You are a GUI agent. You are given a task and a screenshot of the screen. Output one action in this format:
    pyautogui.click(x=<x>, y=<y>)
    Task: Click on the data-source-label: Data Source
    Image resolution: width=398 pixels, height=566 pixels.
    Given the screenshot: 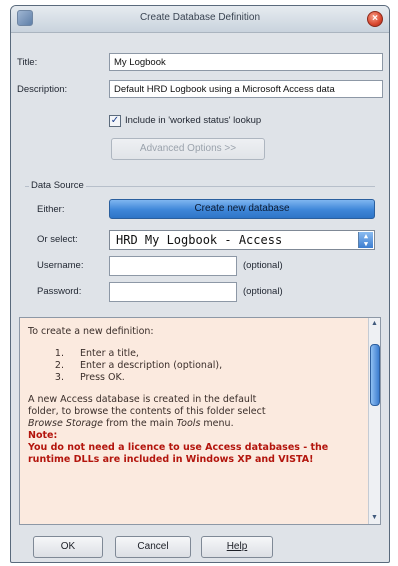 What is the action you would take?
    pyautogui.click(x=57, y=185)
    